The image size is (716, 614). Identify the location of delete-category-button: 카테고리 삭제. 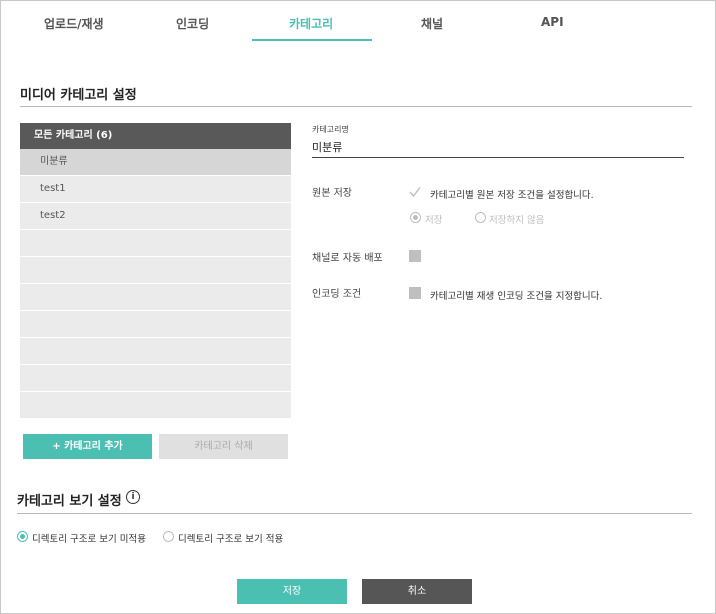
(223, 446).